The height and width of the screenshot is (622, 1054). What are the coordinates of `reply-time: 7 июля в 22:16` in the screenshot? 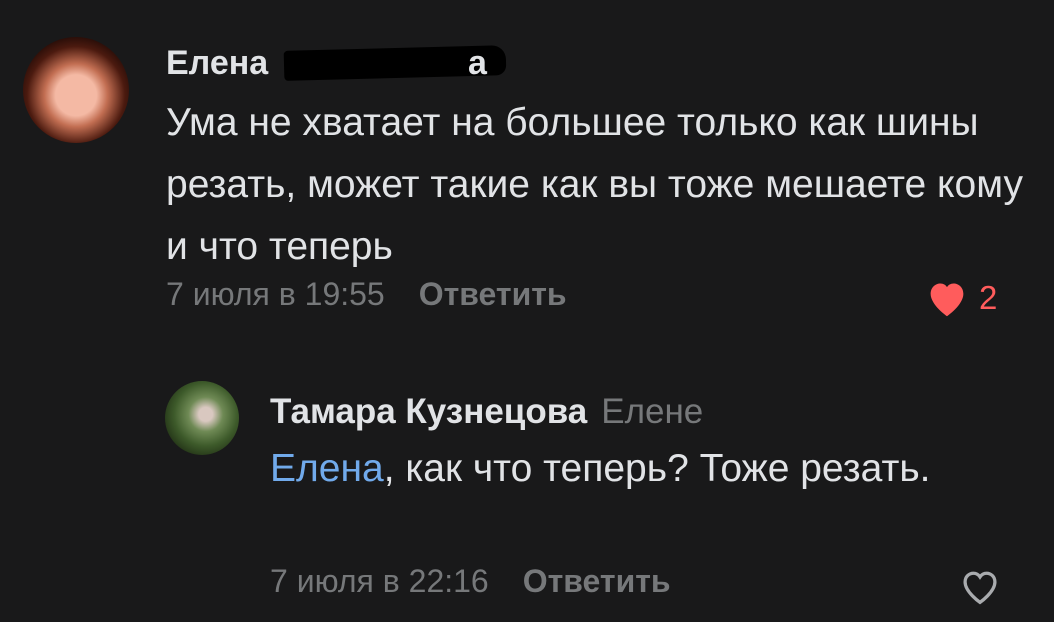 It's located at (379, 581).